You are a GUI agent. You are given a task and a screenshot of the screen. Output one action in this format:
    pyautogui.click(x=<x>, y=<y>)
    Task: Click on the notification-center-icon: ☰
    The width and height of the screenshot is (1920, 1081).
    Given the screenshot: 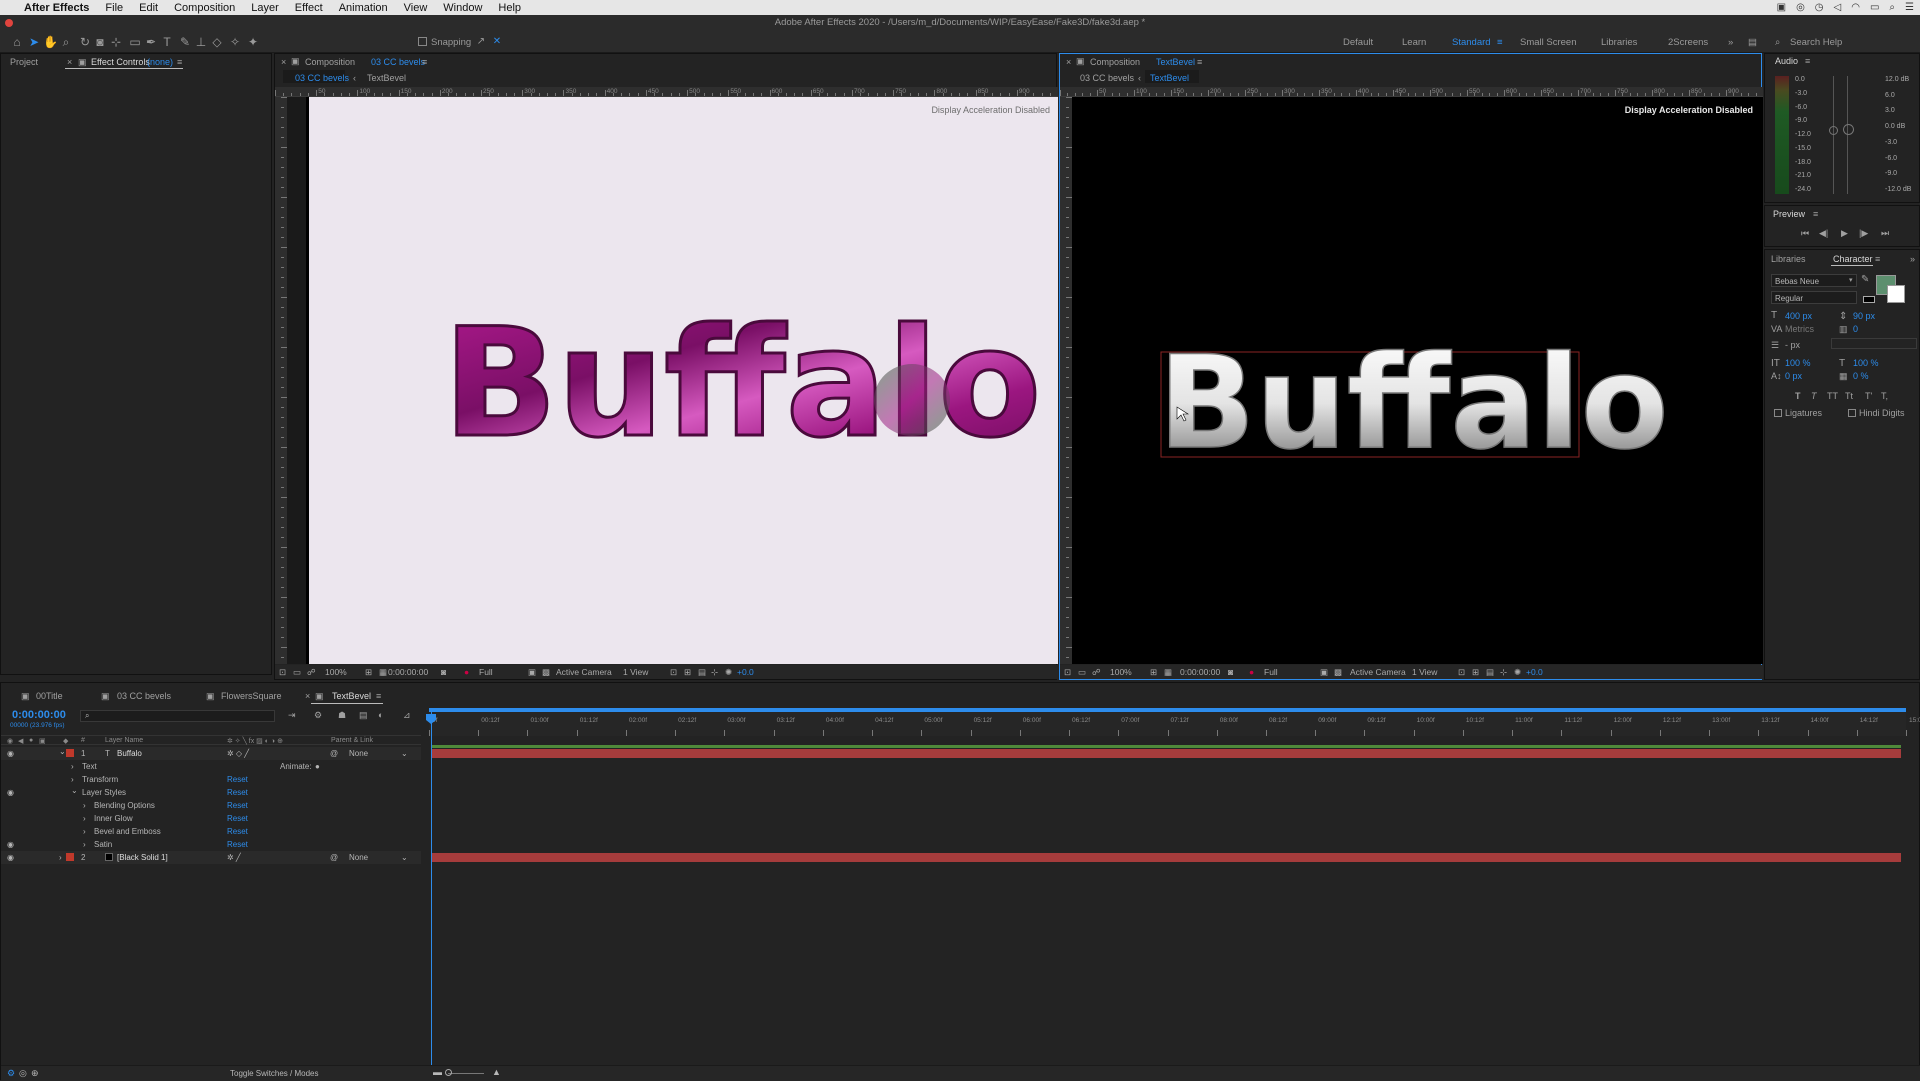 What is the action you would take?
    pyautogui.click(x=1909, y=7)
    